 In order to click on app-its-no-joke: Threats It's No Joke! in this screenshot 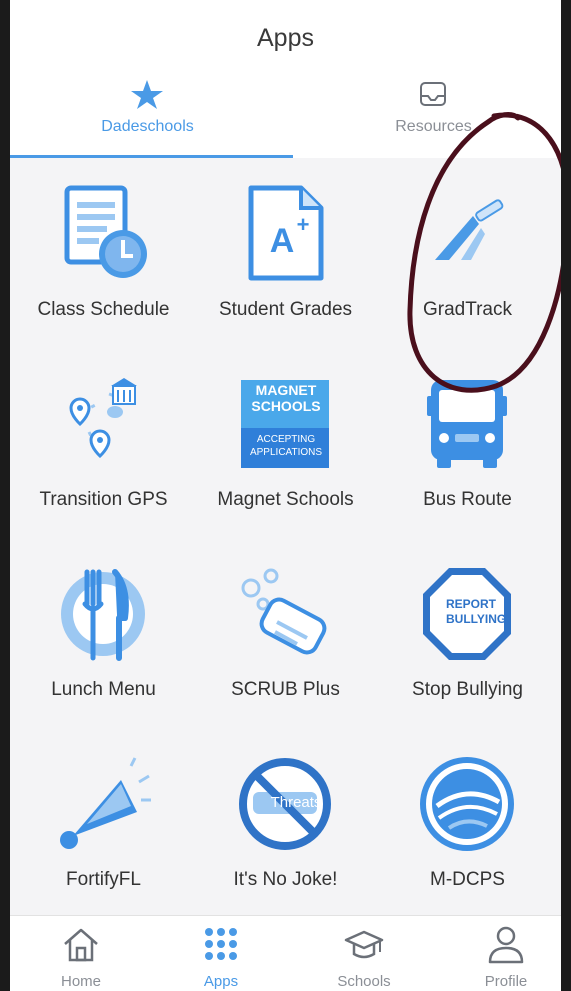, I will do `click(285, 823)`.